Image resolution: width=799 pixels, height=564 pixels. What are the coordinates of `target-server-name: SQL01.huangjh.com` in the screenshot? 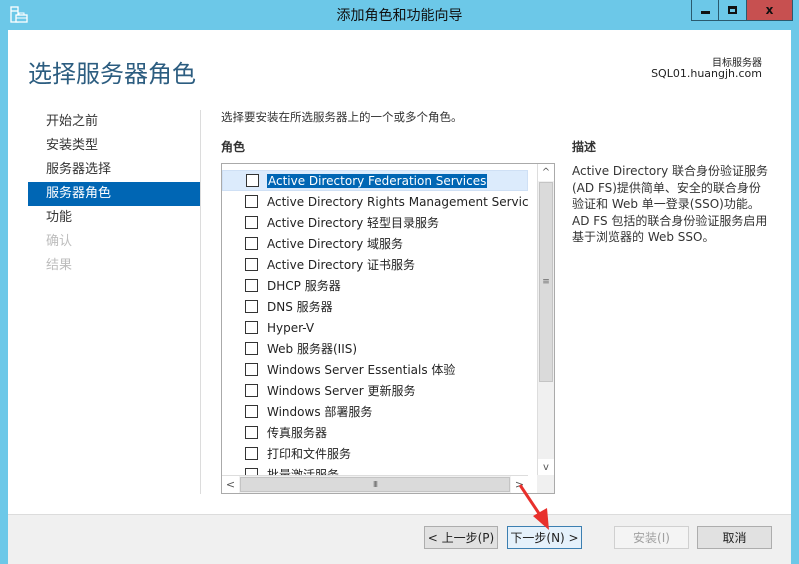 It's located at (706, 73).